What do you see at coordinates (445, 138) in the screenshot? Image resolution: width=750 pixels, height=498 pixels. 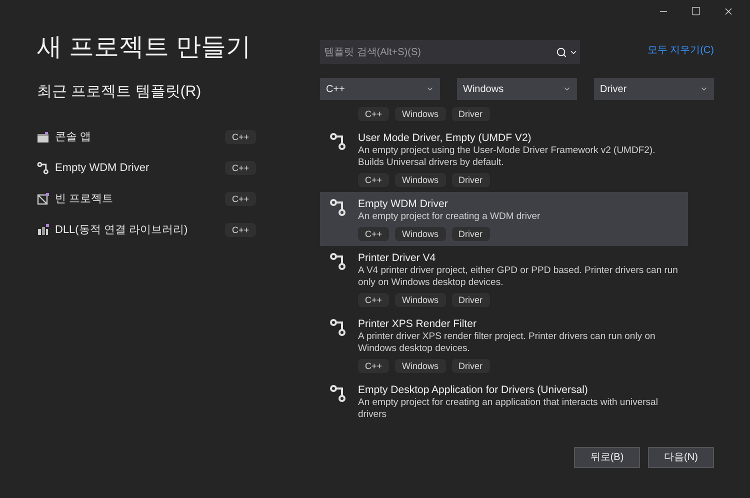 I see `template-name: User Mode Driver, Empty (UMDF V2)` at bounding box center [445, 138].